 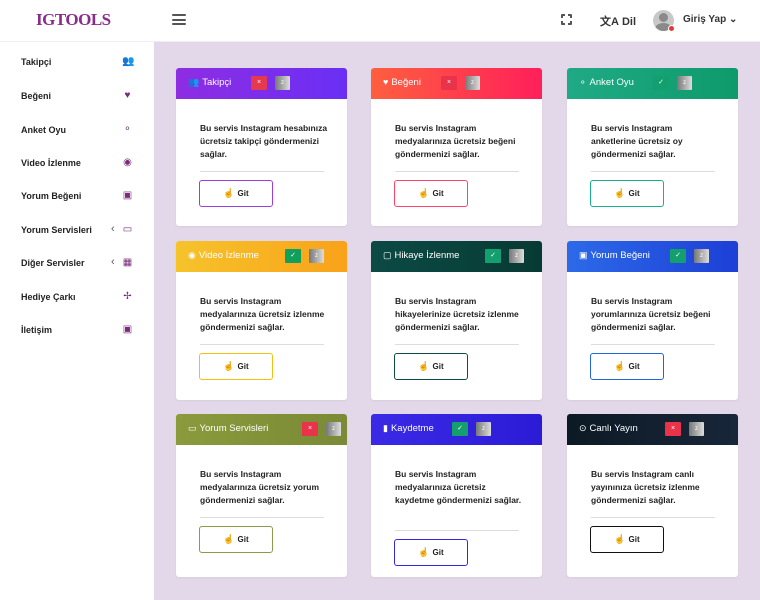 What do you see at coordinates (127, 229) in the screenshot?
I see `comment-icon: ▭` at bounding box center [127, 229].